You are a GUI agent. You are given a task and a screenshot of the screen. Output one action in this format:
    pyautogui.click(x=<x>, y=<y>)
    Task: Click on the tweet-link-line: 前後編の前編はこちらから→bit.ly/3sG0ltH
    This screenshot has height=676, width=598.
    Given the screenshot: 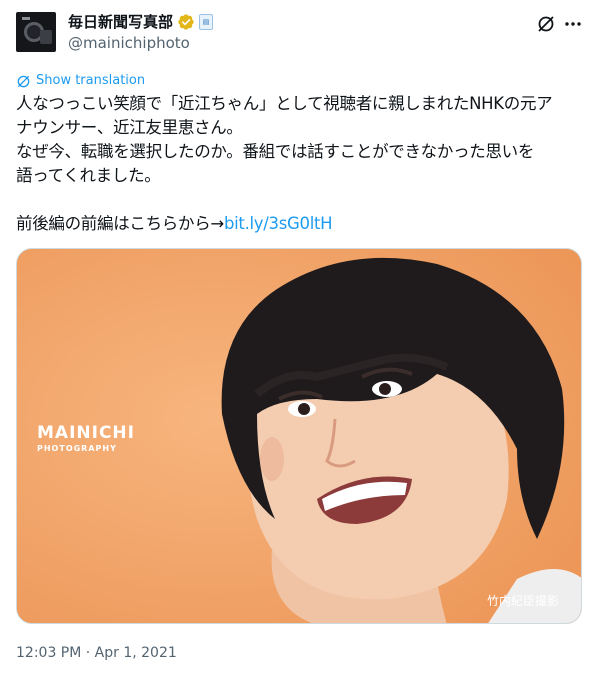 What is the action you would take?
    pyautogui.click(x=299, y=224)
    